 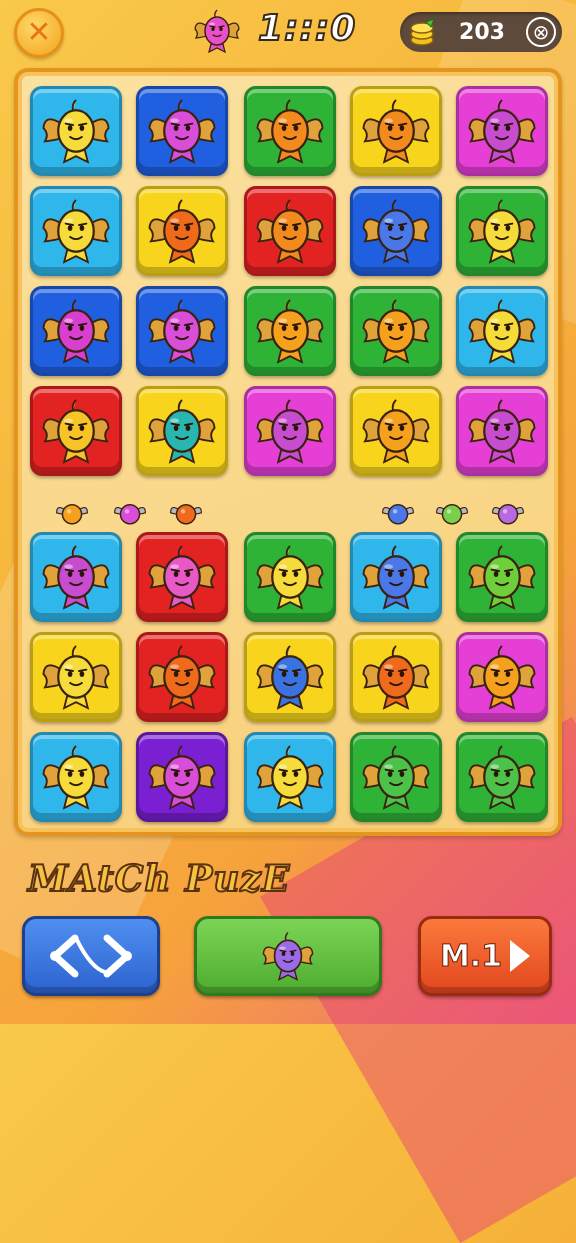 I want to click on close-button: ✕, so click(x=39, y=33).